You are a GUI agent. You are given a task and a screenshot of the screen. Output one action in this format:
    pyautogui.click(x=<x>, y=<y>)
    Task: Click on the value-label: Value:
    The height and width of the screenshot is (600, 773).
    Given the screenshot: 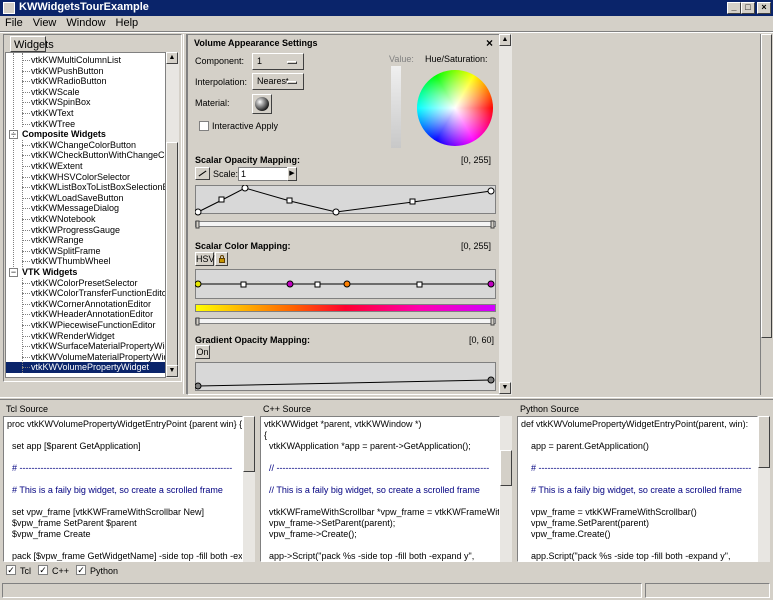 What is the action you would take?
    pyautogui.click(x=401, y=59)
    